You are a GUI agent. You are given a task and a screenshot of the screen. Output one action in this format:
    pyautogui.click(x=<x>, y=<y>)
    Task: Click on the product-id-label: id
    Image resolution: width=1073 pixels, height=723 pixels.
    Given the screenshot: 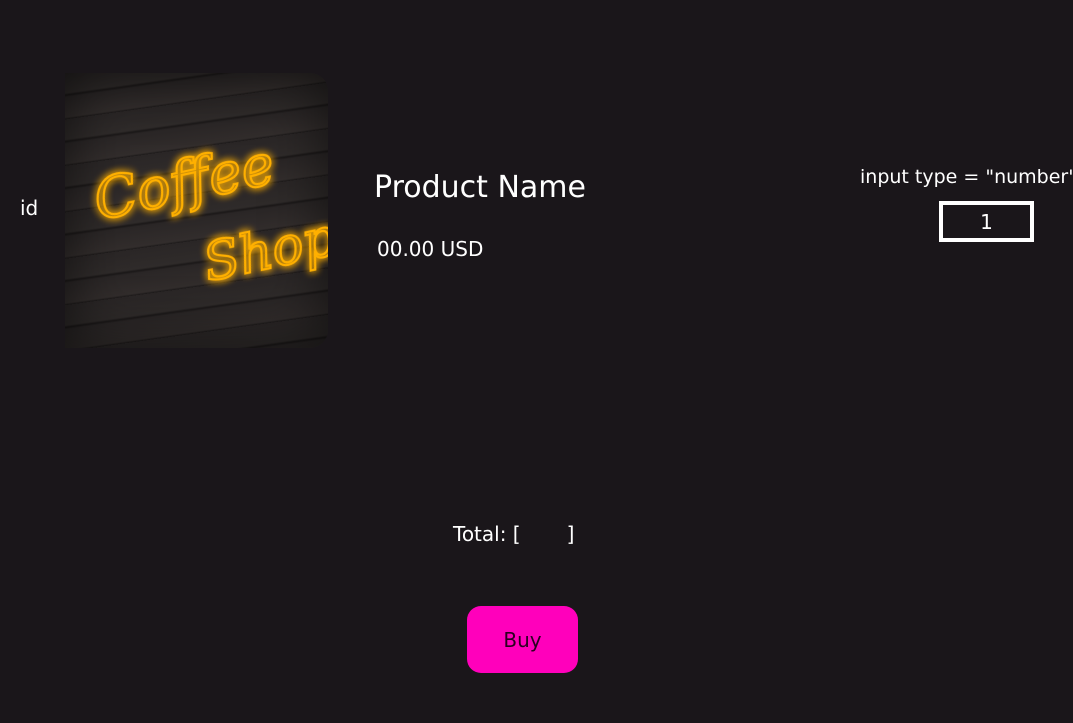 What is the action you would take?
    pyautogui.click(x=29, y=208)
    